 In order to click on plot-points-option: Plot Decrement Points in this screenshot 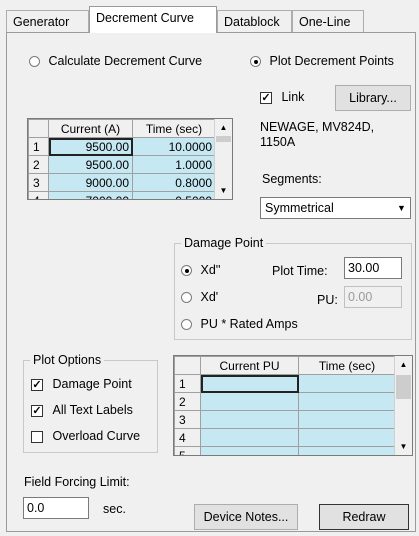, I will do `click(322, 61)`.